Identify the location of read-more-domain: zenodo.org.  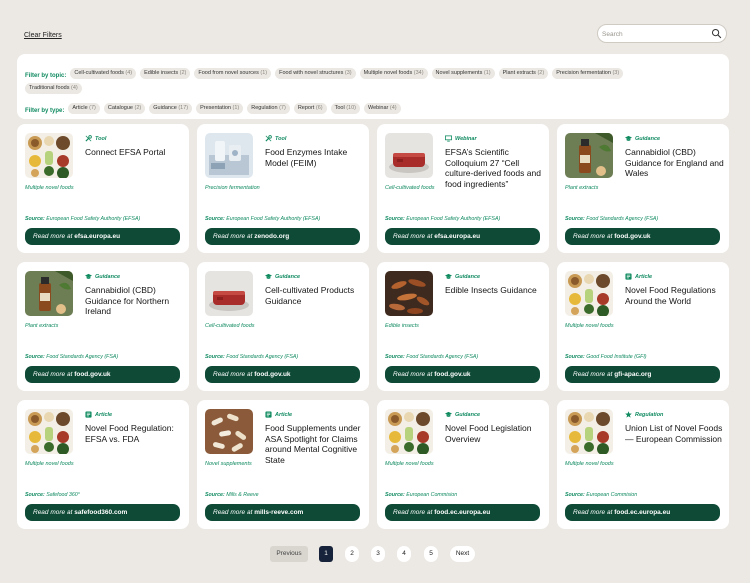
(272, 236).